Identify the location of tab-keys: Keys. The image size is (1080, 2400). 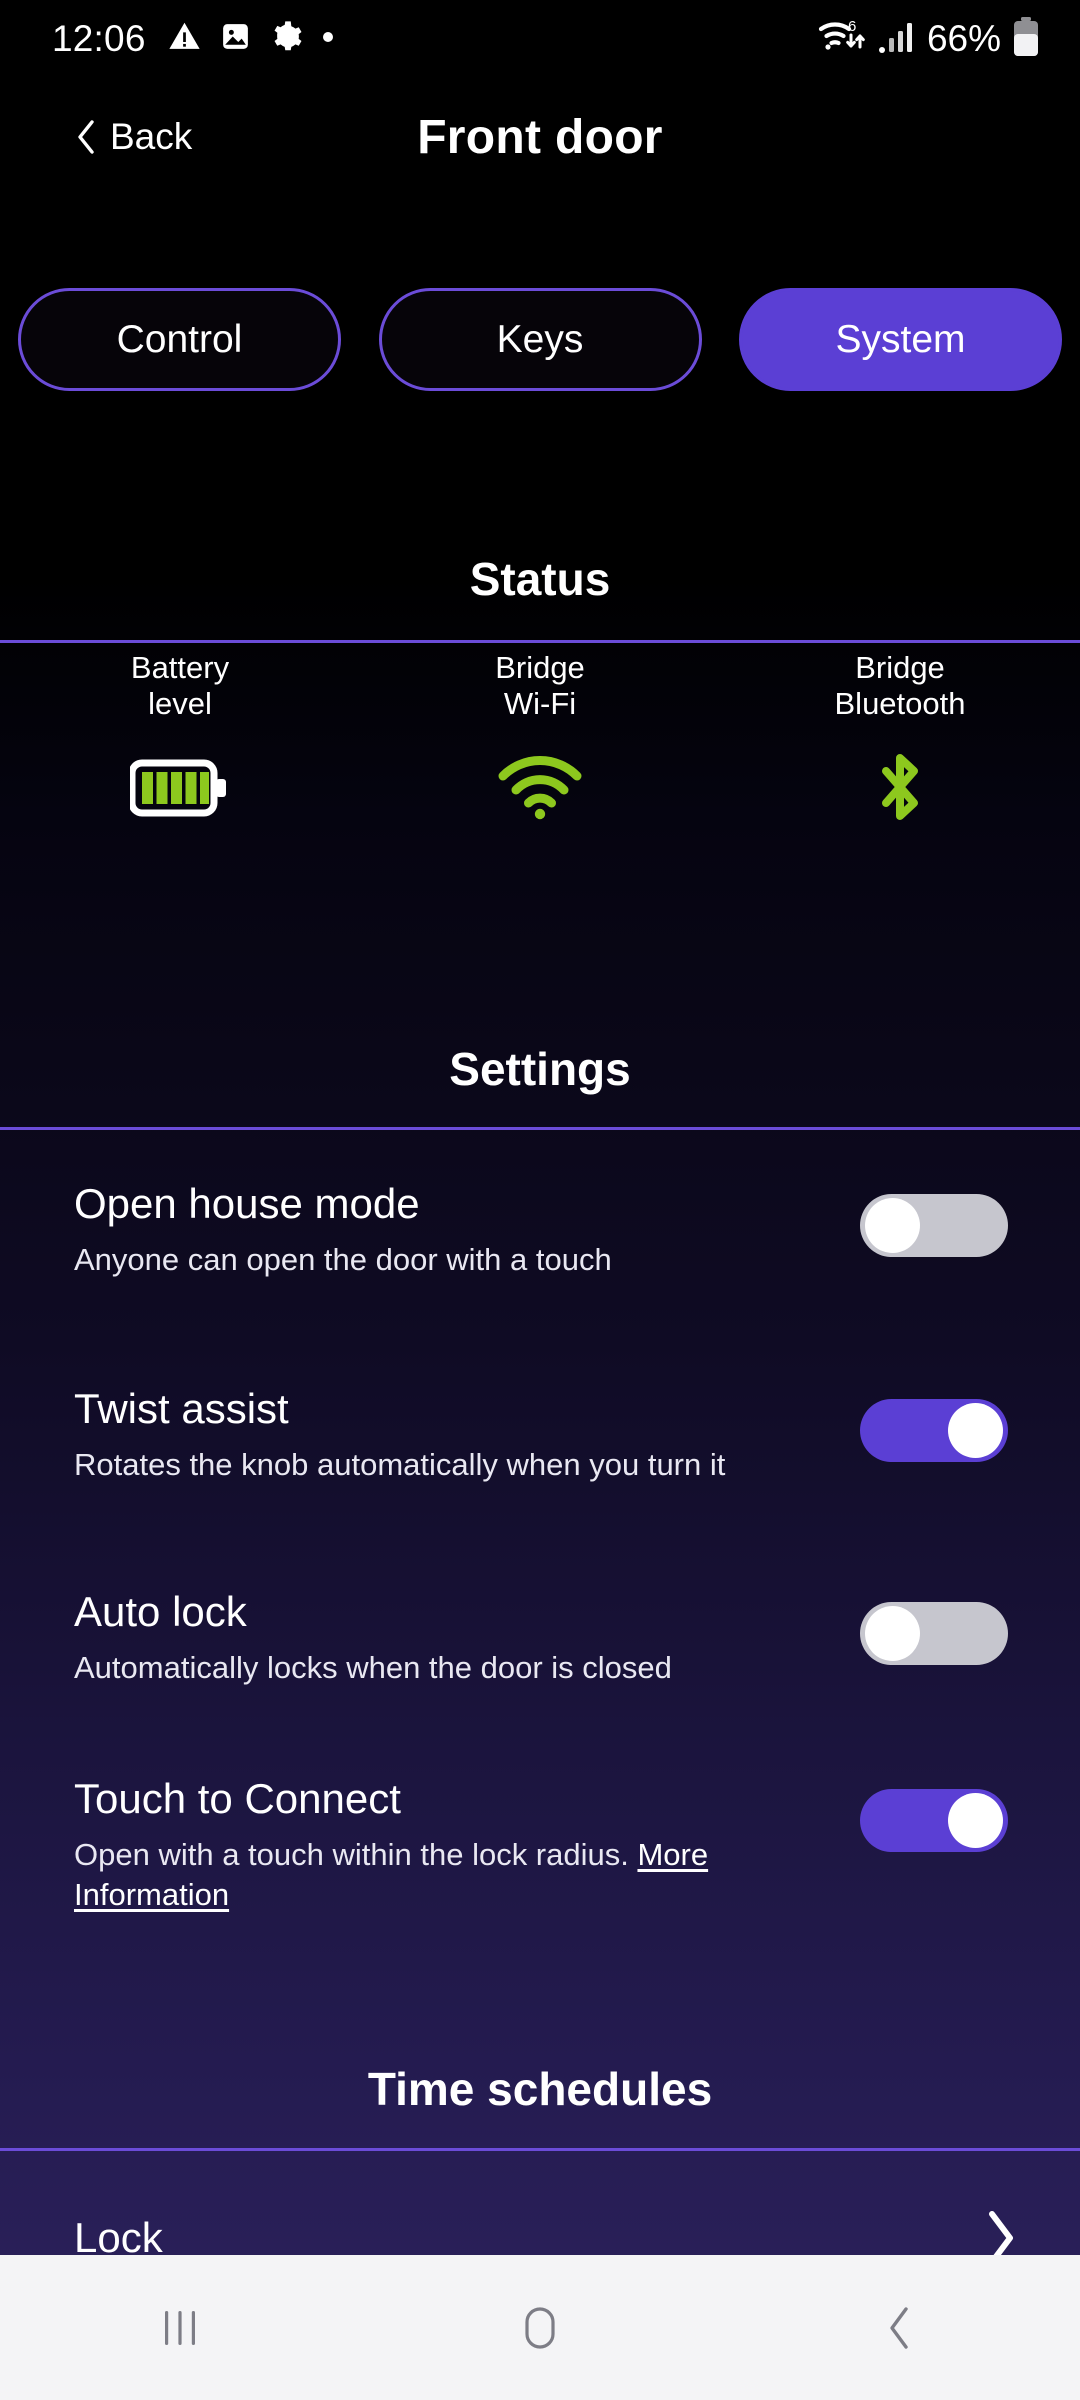
(540, 339).